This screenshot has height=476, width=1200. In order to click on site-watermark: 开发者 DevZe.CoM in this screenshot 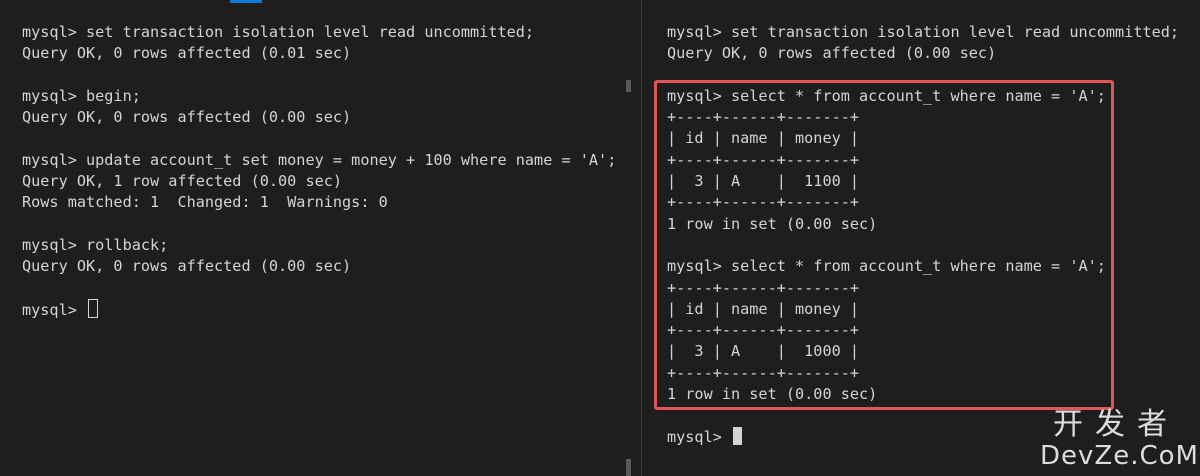, I will do `click(1119, 439)`.